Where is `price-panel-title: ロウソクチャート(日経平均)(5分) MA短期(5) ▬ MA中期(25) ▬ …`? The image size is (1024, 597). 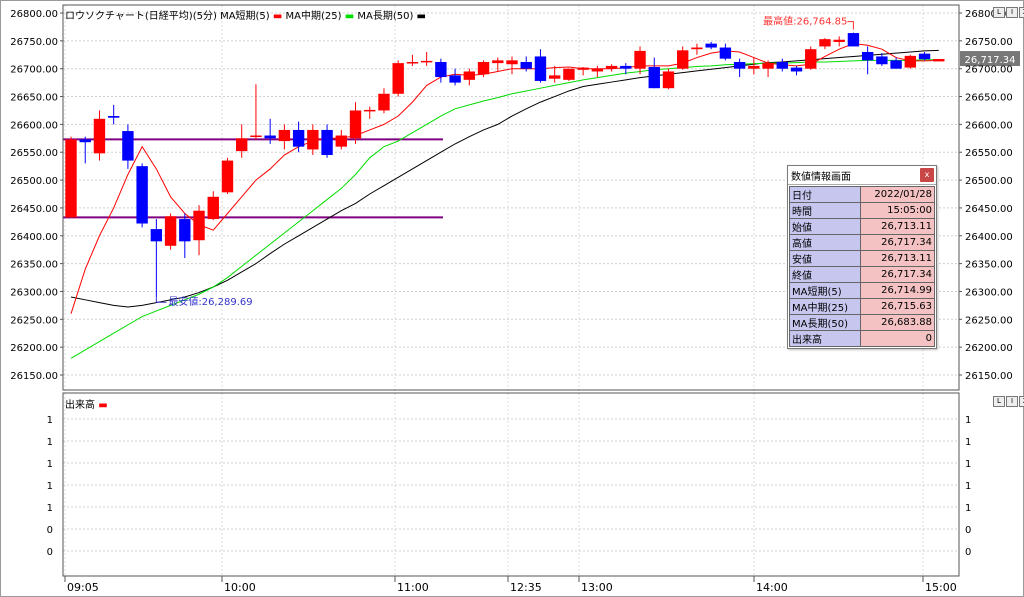 price-panel-title: ロウソクチャート(日経平均)(5分) MA短期(5) ▬ MA中期(25) ▬ … is located at coordinates (245, 14).